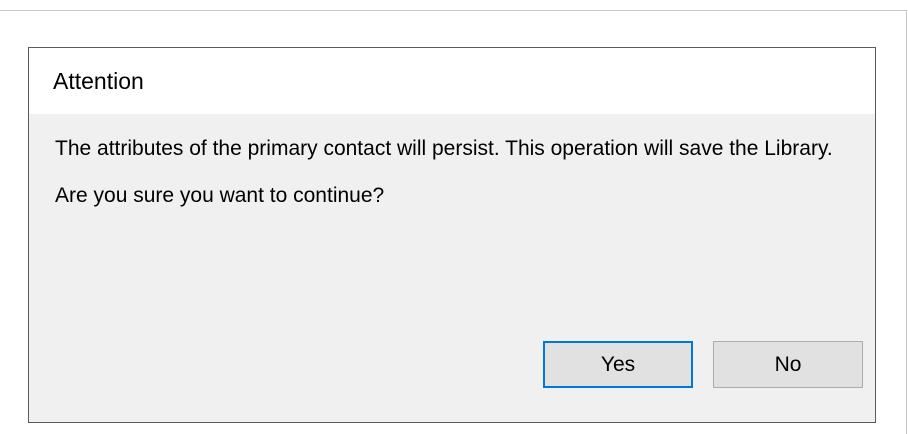 This screenshot has width=908, height=434. Describe the element at coordinates (788, 364) in the screenshot. I see `no-button: No` at that location.